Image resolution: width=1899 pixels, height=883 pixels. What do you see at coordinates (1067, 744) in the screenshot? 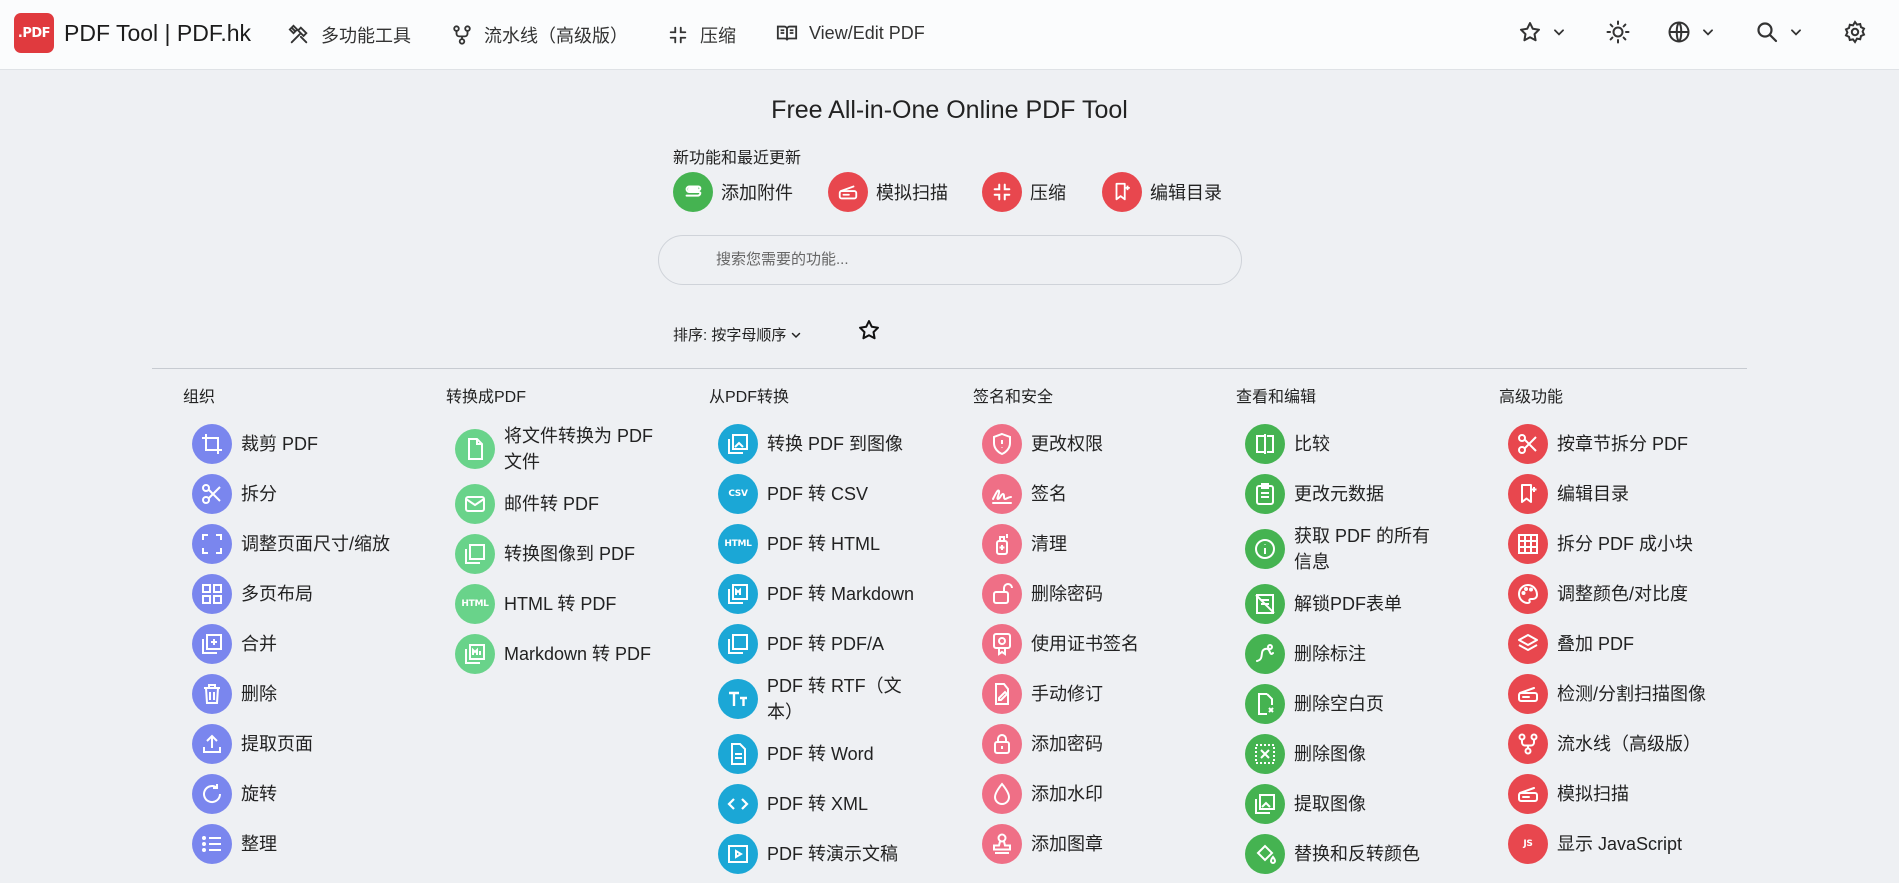
I see `tool-label: 添加密码` at bounding box center [1067, 744].